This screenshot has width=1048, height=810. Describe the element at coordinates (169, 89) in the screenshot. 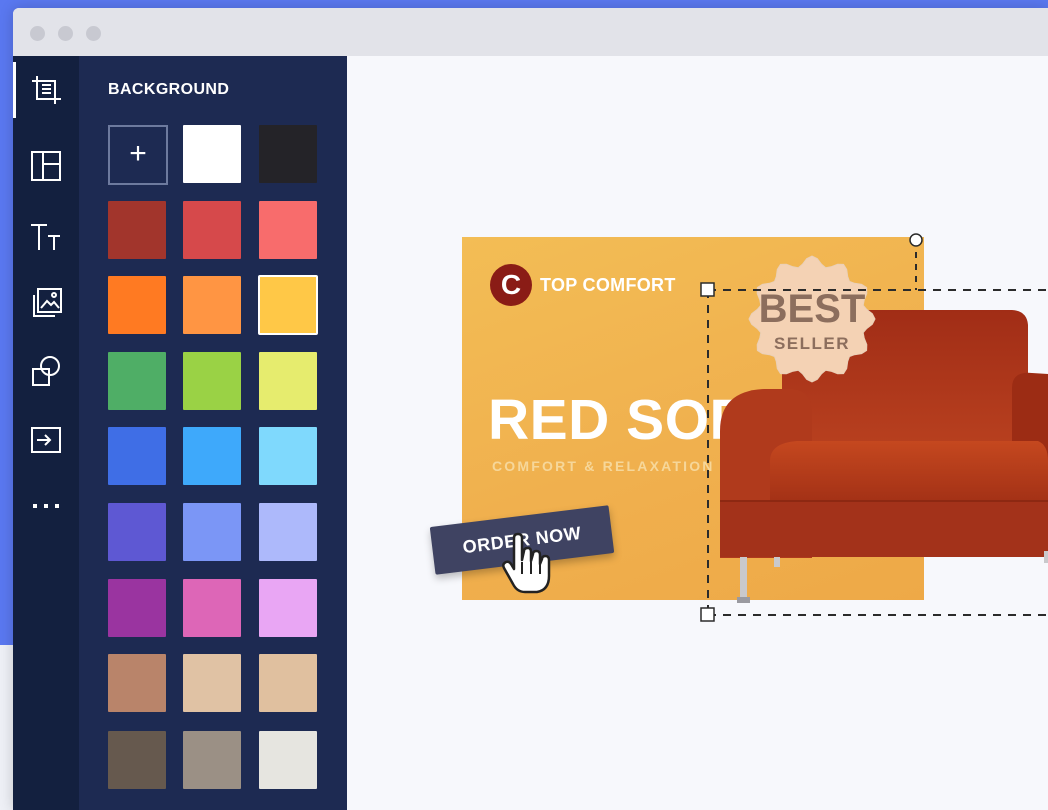

I see `panel-title: BACKGROUND` at that location.